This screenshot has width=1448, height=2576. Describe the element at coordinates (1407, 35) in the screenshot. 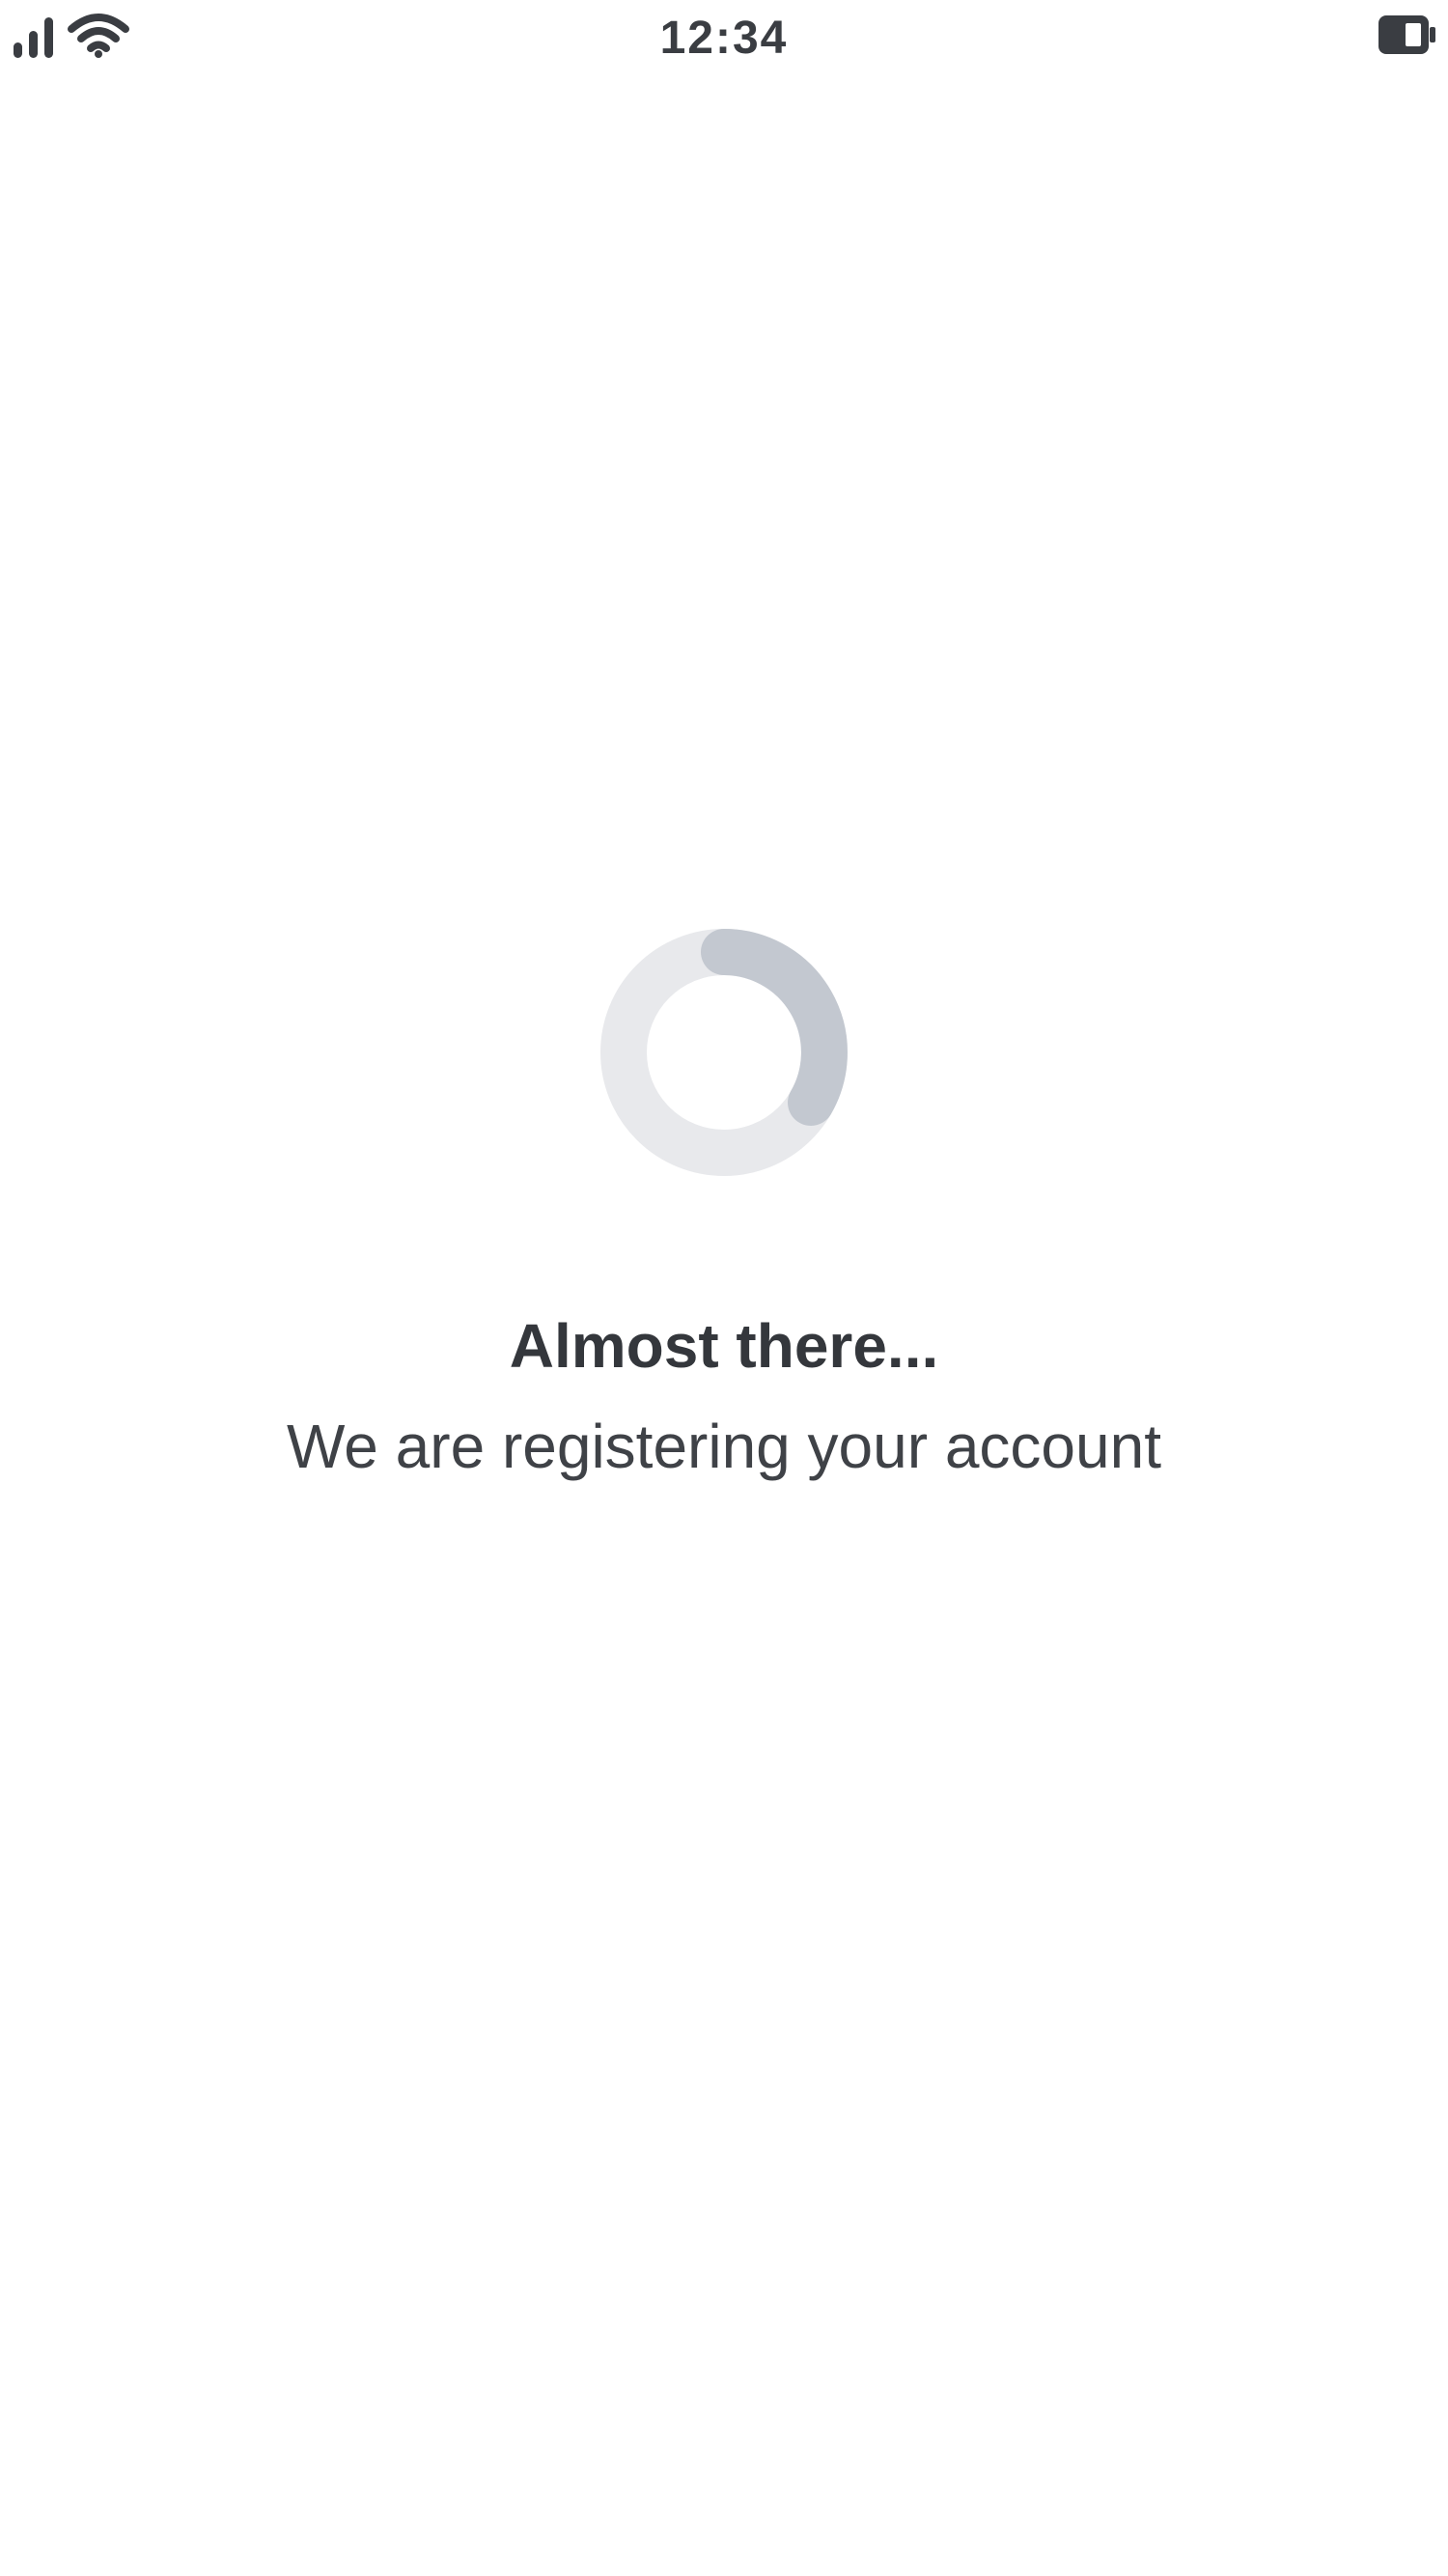

I see `battery-icon` at that location.